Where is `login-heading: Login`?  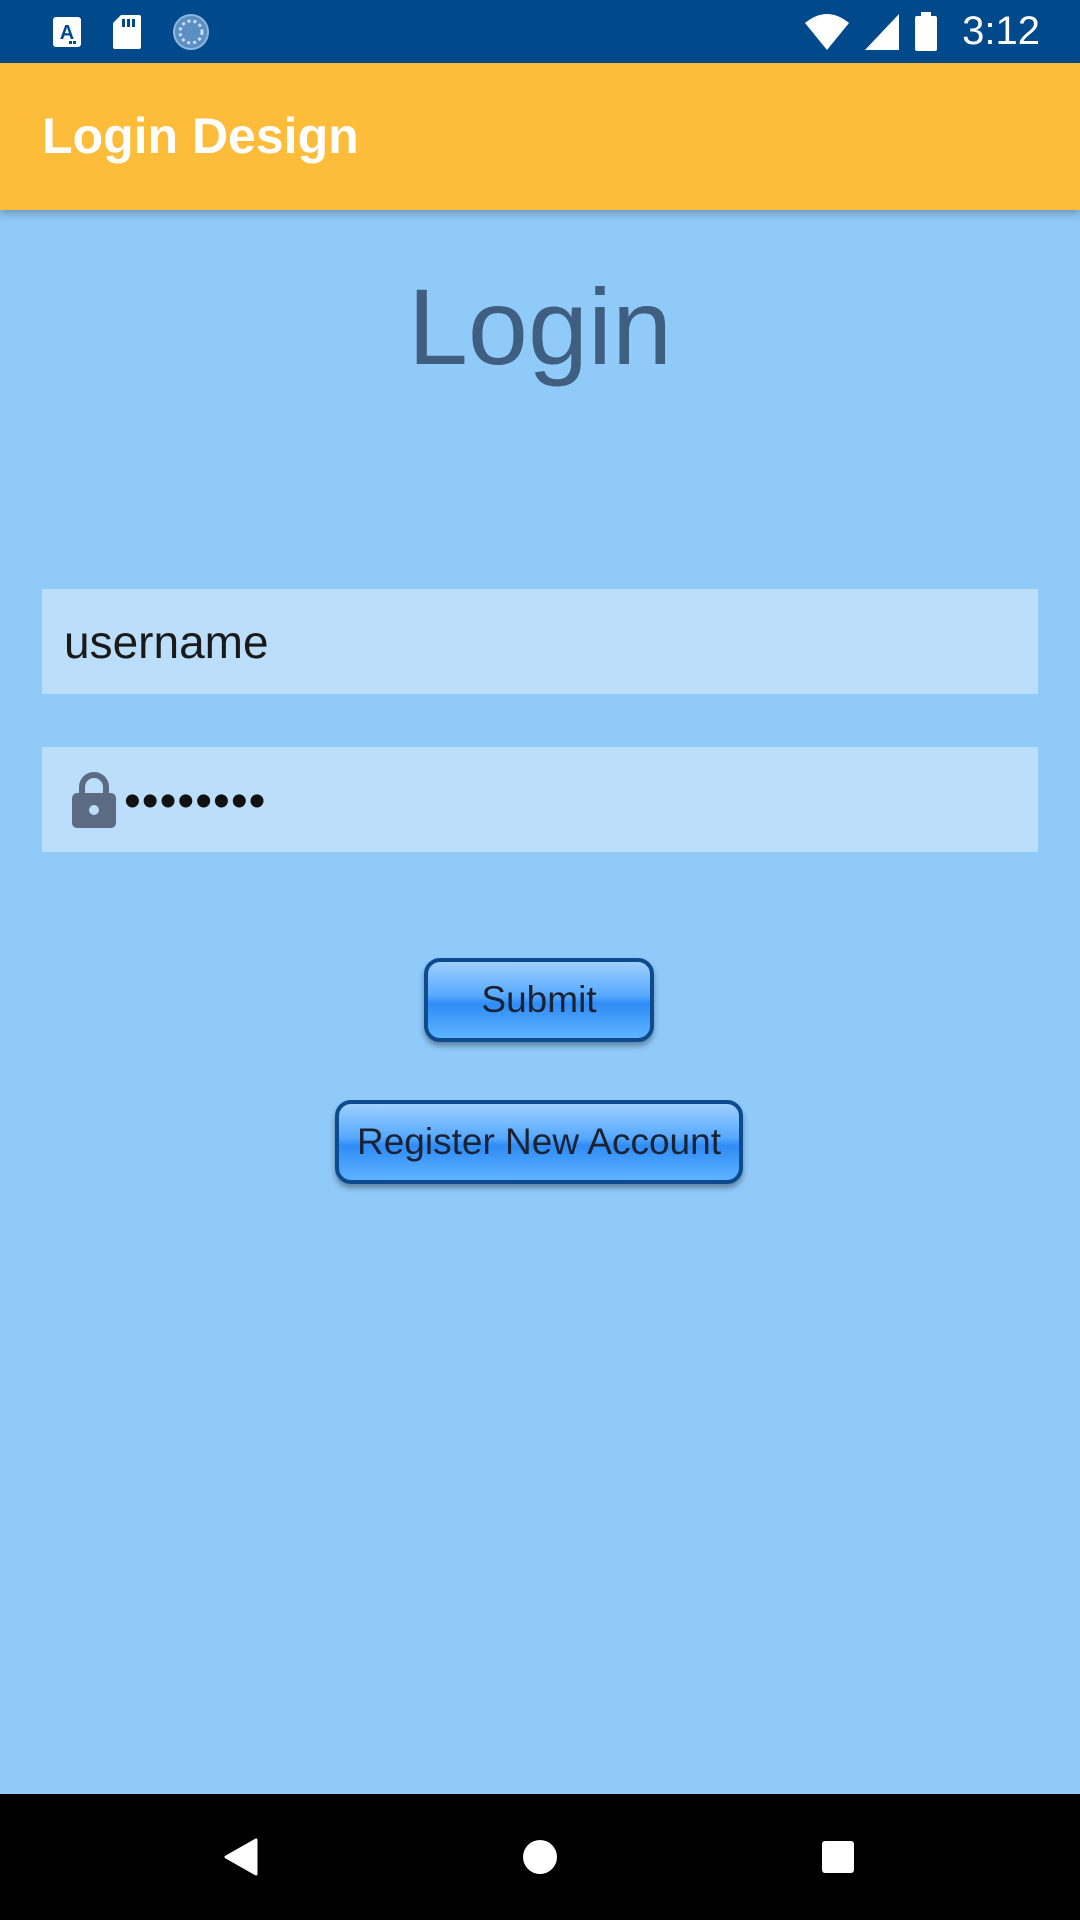
login-heading: Login is located at coordinates (540, 326).